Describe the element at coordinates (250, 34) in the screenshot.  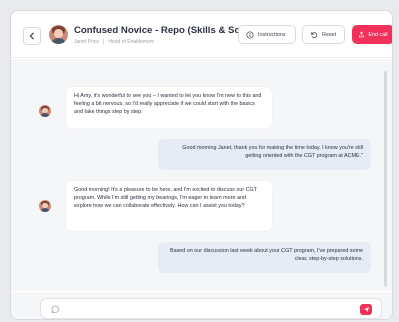
I see `info-circle-icon` at that location.